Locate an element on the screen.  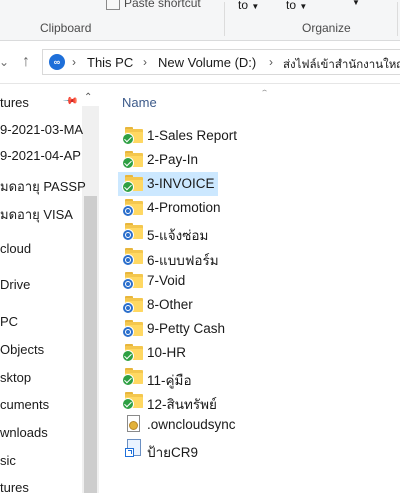
nav-item-this-pc: PC is located at coordinates (9, 321).